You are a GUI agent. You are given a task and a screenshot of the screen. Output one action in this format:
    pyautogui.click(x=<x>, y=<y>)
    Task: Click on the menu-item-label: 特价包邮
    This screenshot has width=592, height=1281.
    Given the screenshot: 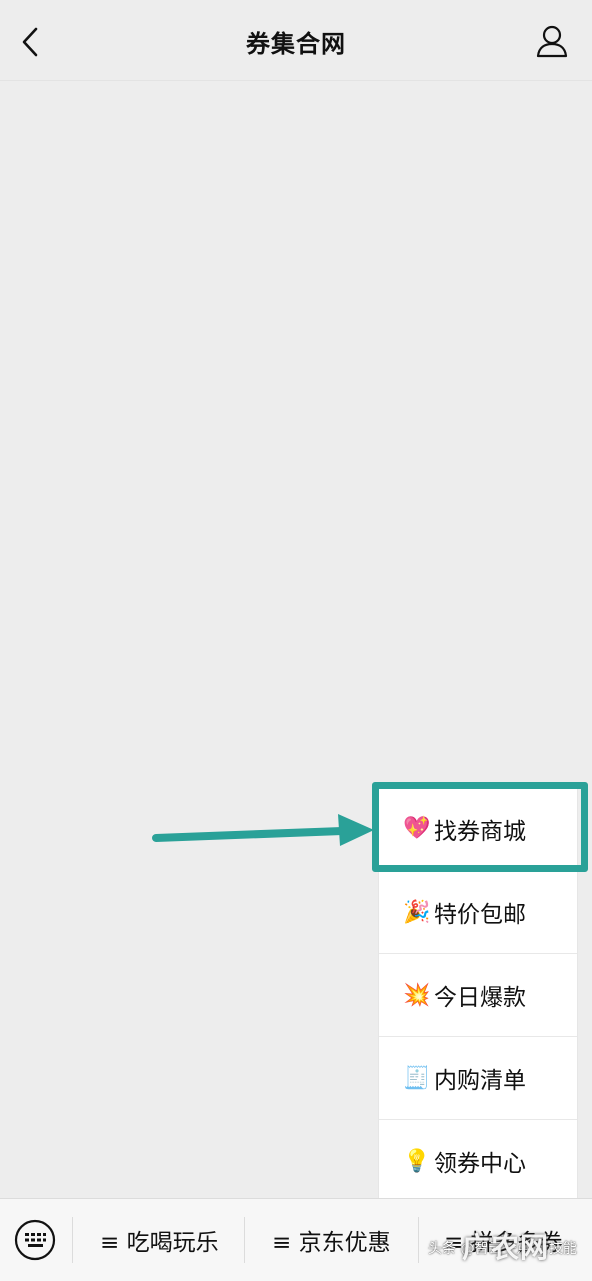 What is the action you would take?
    pyautogui.click(x=480, y=915)
    